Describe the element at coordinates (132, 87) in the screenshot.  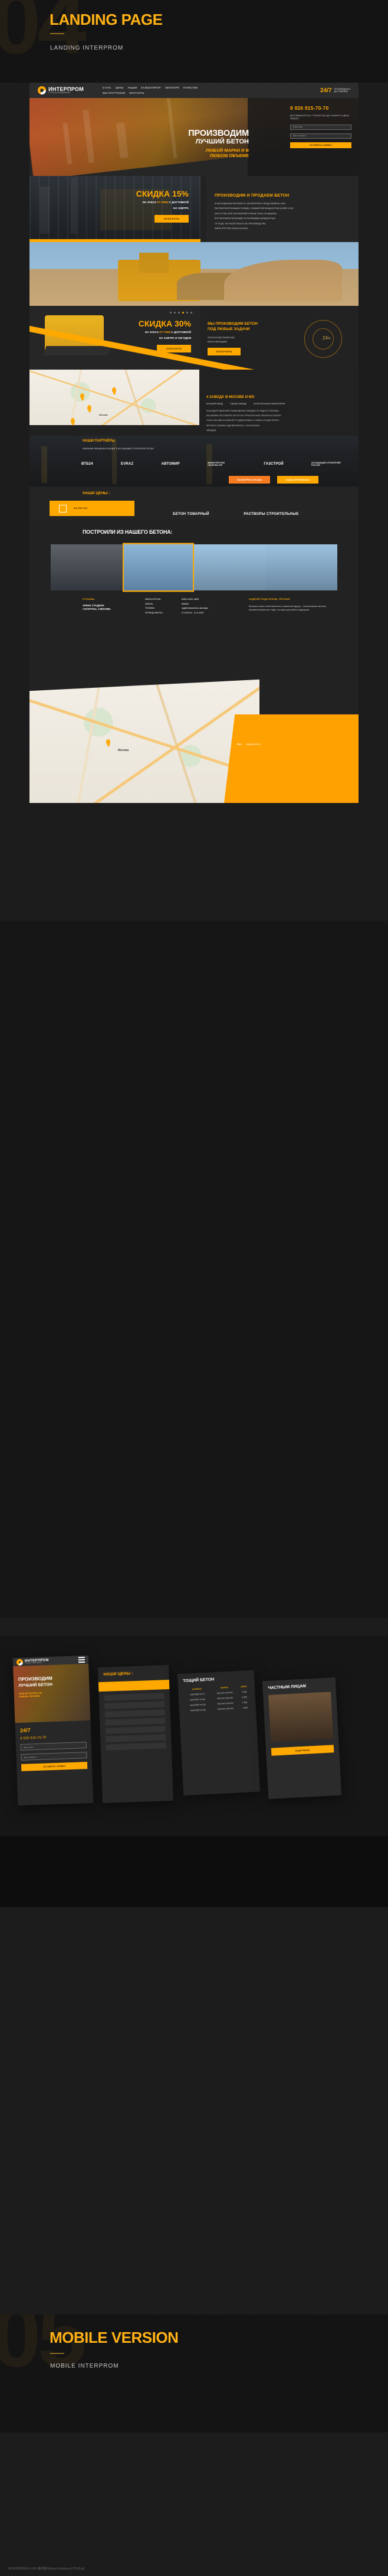
I see `nav-item-actions: АКЦИИ` at that location.